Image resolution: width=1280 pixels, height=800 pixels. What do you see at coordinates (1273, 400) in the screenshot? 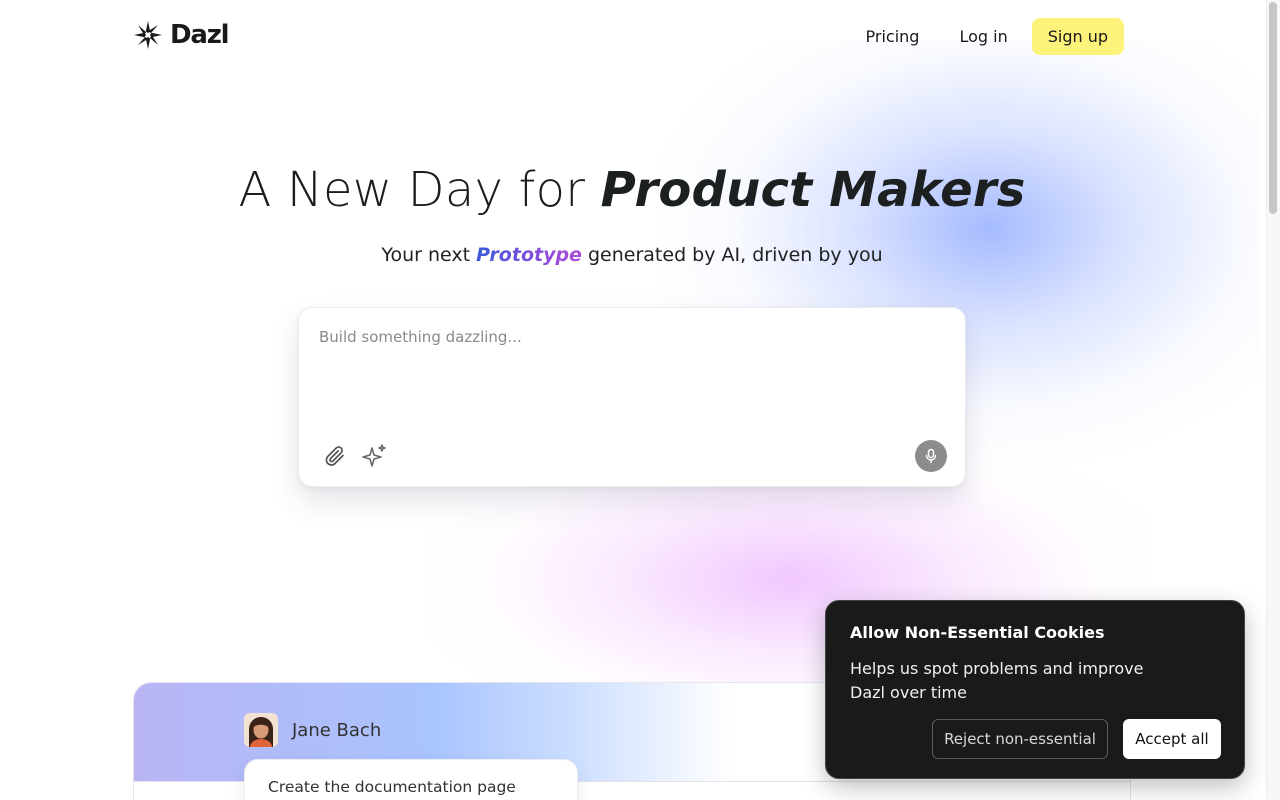
I see `page-scrollbar` at bounding box center [1273, 400].